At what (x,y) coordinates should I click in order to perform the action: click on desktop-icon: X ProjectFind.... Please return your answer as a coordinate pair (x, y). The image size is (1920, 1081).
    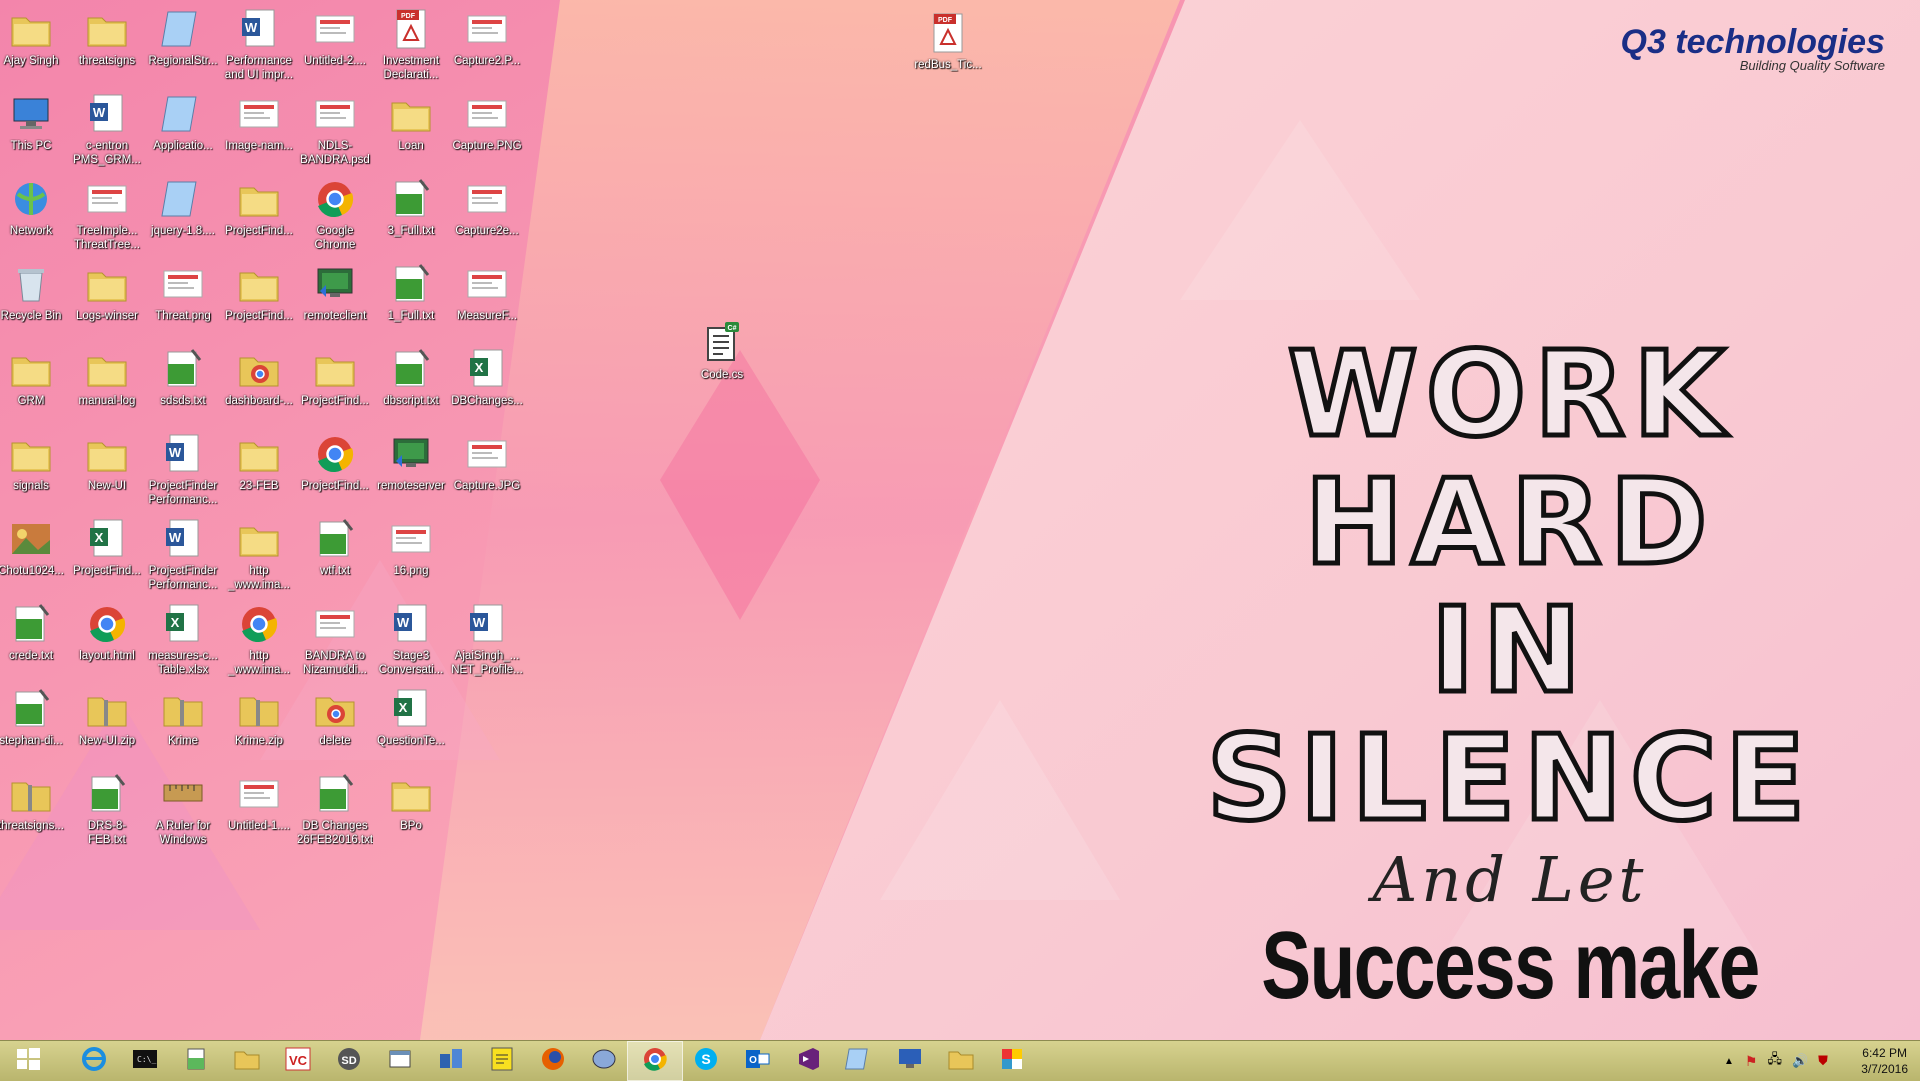
    Looking at the image, I should click on (107, 545).